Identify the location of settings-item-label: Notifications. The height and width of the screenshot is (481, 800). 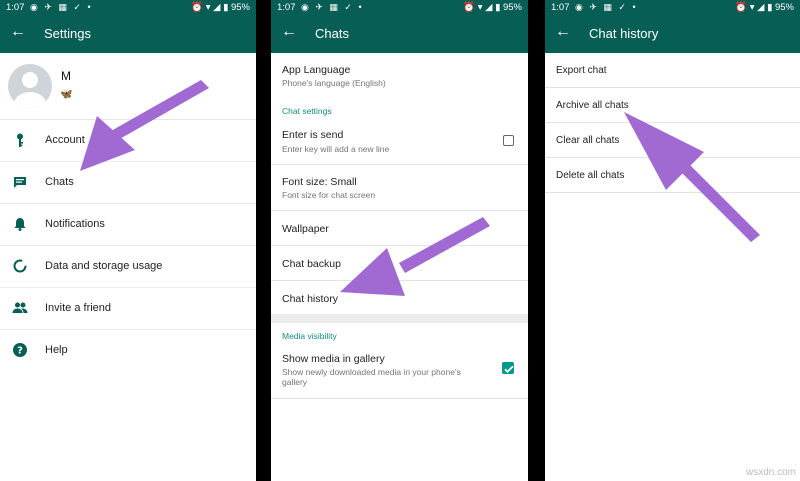
(75, 224).